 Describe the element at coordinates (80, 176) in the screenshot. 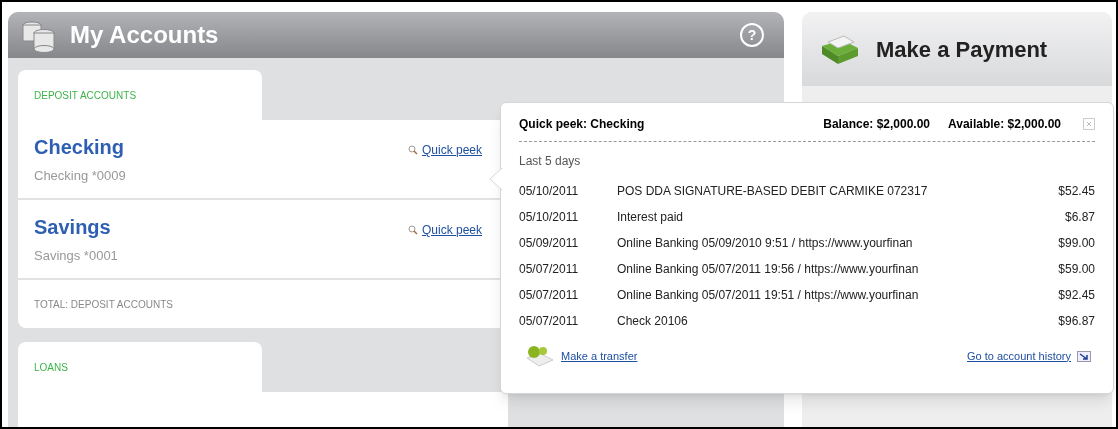

I see `account-number: Checking *0009` at that location.